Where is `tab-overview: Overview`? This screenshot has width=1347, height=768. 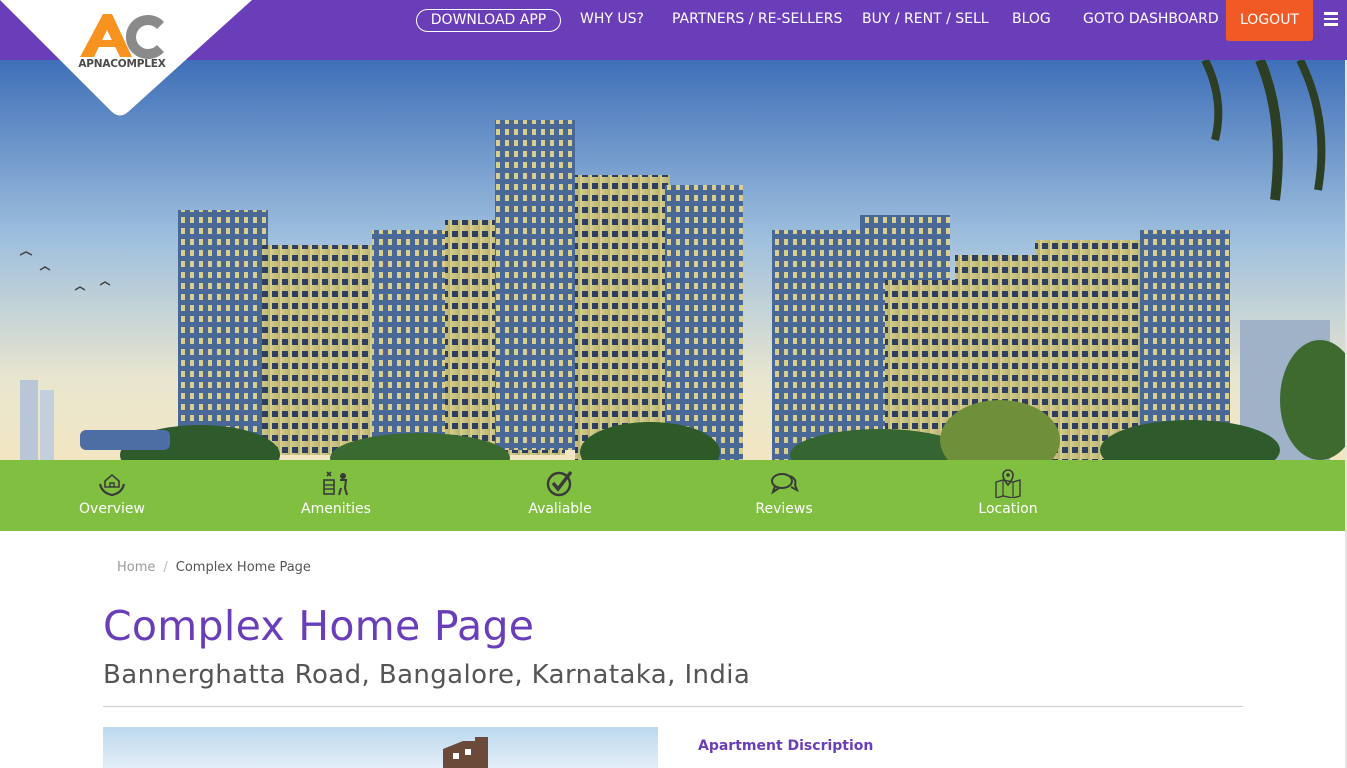 tab-overview: Overview is located at coordinates (112, 492).